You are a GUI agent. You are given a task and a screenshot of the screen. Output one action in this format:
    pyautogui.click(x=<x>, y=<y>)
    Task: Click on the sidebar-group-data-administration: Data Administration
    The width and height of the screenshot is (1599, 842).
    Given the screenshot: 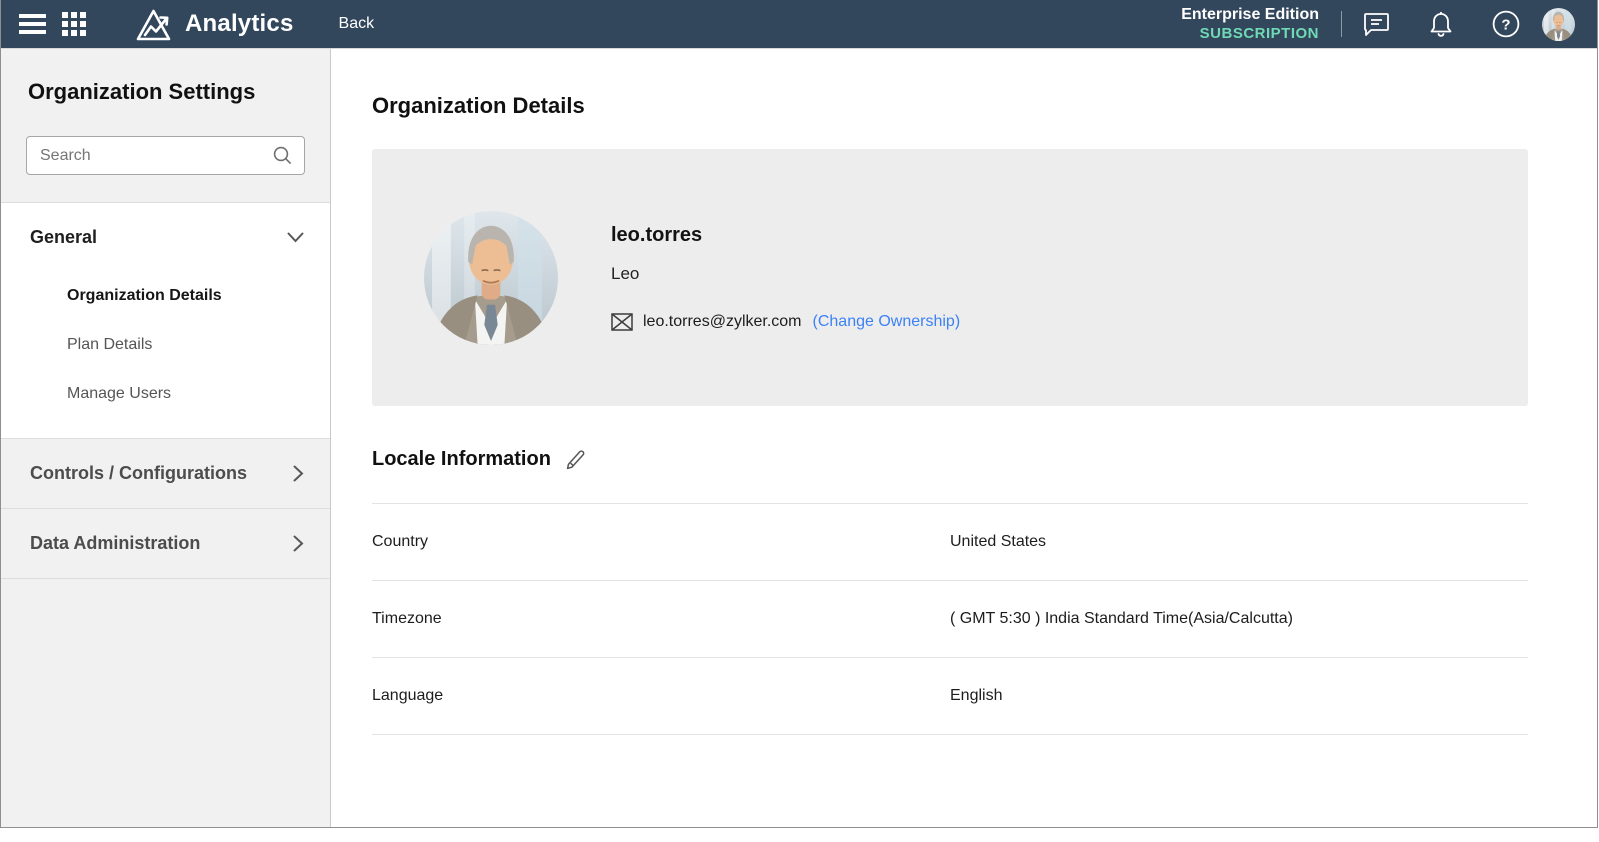 What is the action you would take?
    pyautogui.click(x=165, y=544)
    